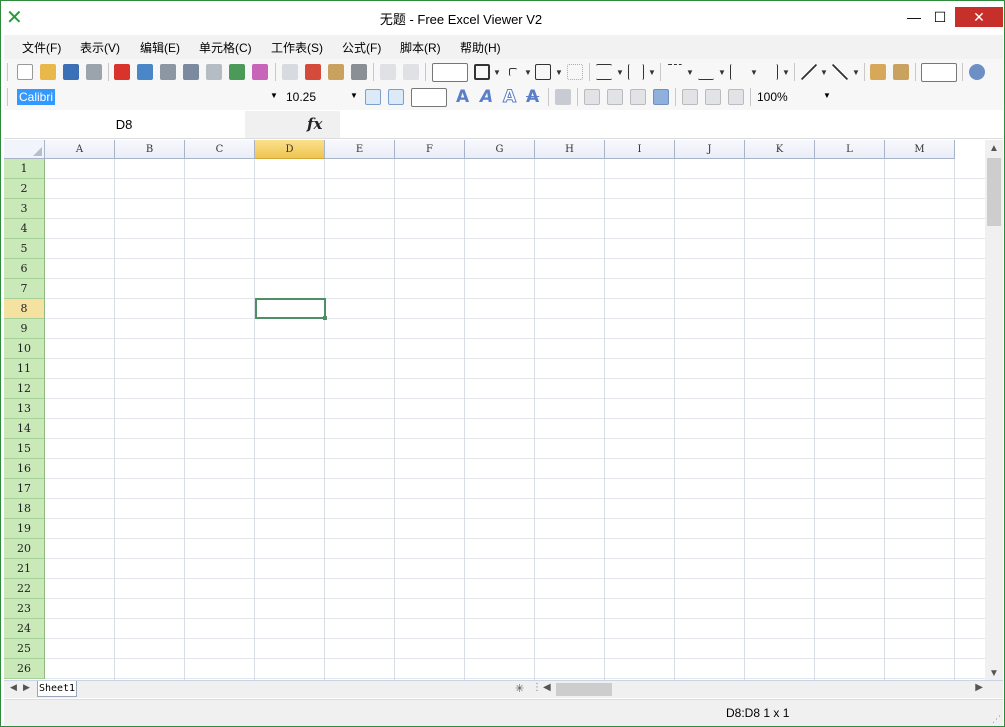 The width and height of the screenshot is (1005, 727). I want to click on sheet-tab-sheet1: Sheet1, so click(57, 689).